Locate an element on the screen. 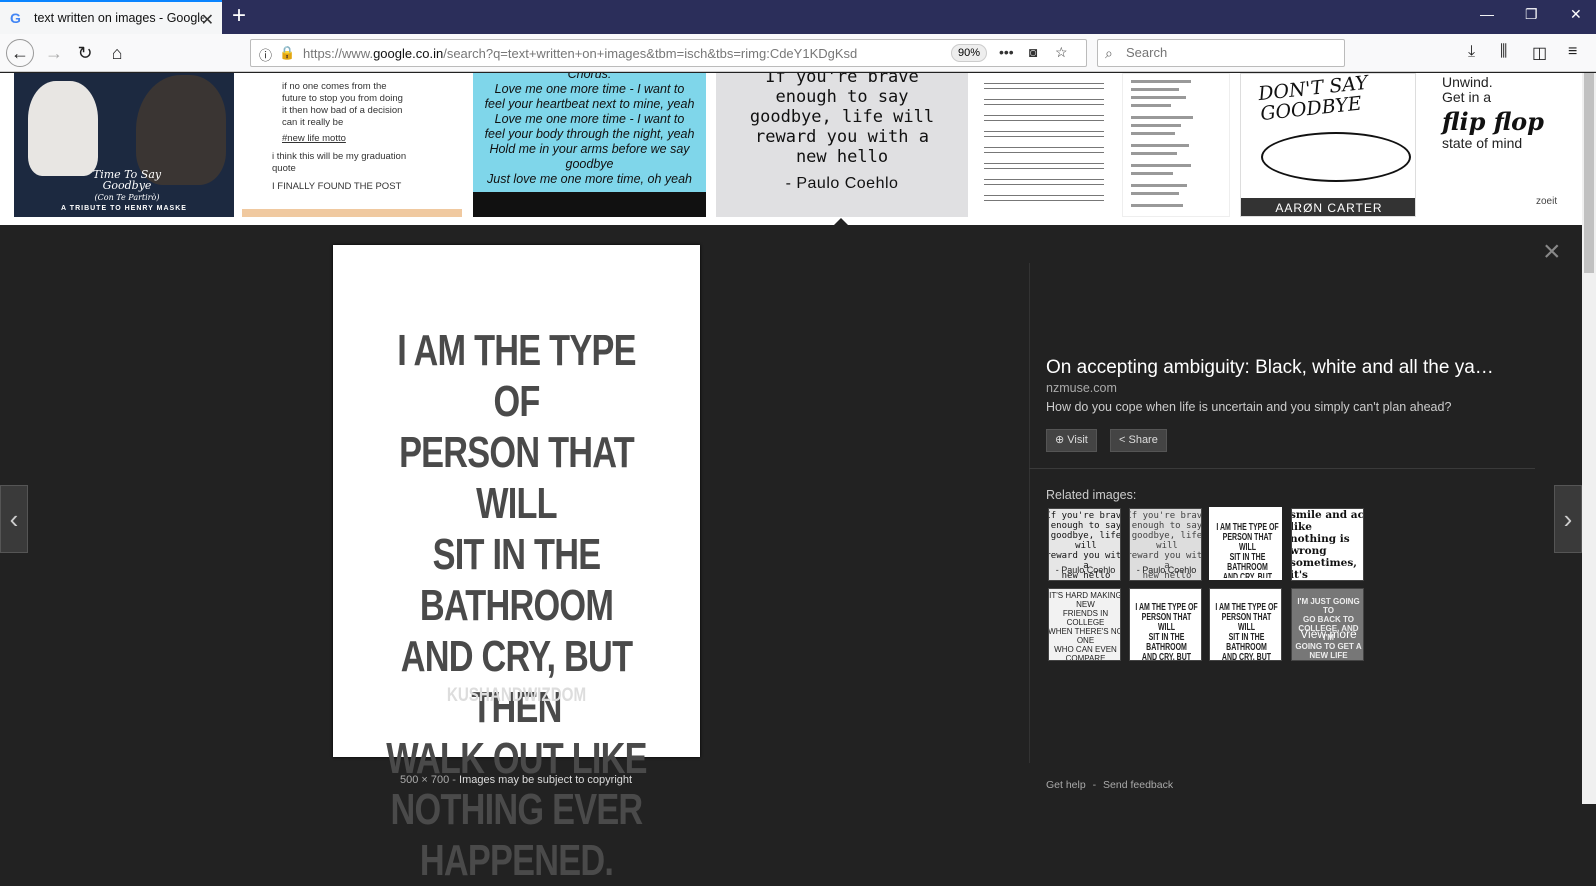 The image size is (1596, 886). handwritten-title: DON'T SAY GOODBYE is located at coordinates (1313, 99).